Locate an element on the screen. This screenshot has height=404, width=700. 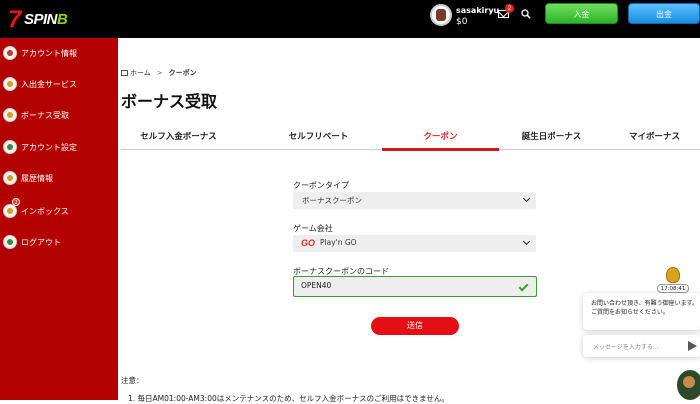
notes-title: 注意： is located at coordinates (132, 380).